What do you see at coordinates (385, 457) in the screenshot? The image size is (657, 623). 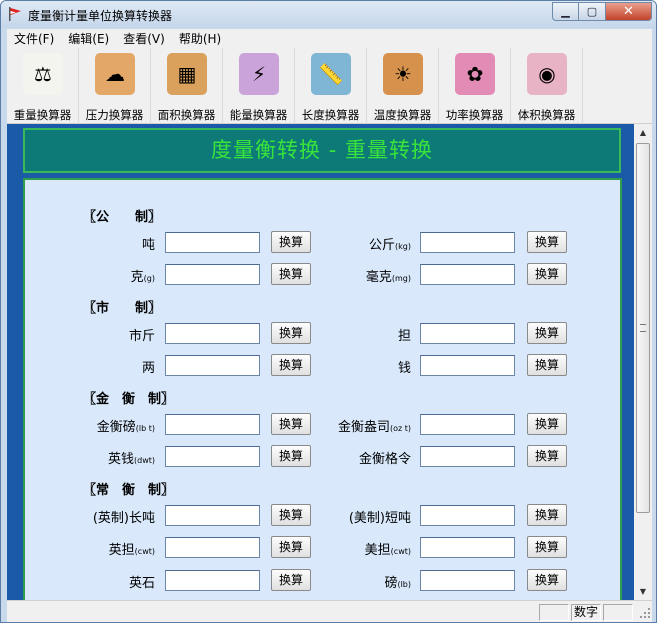 I see `unit-label: 金衡格令` at bounding box center [385, 457].